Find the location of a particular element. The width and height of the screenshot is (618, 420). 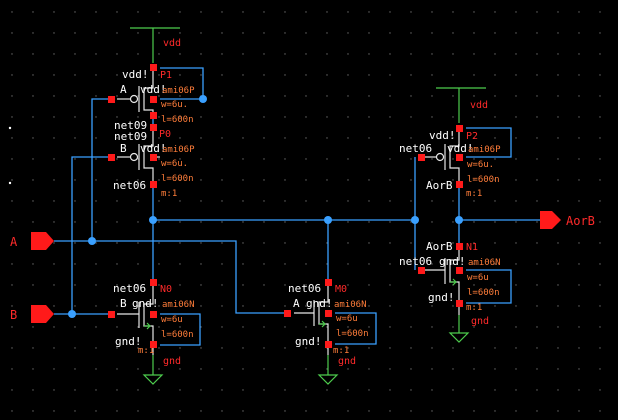

pin-n0-gate is located at coordinates (111, 314).